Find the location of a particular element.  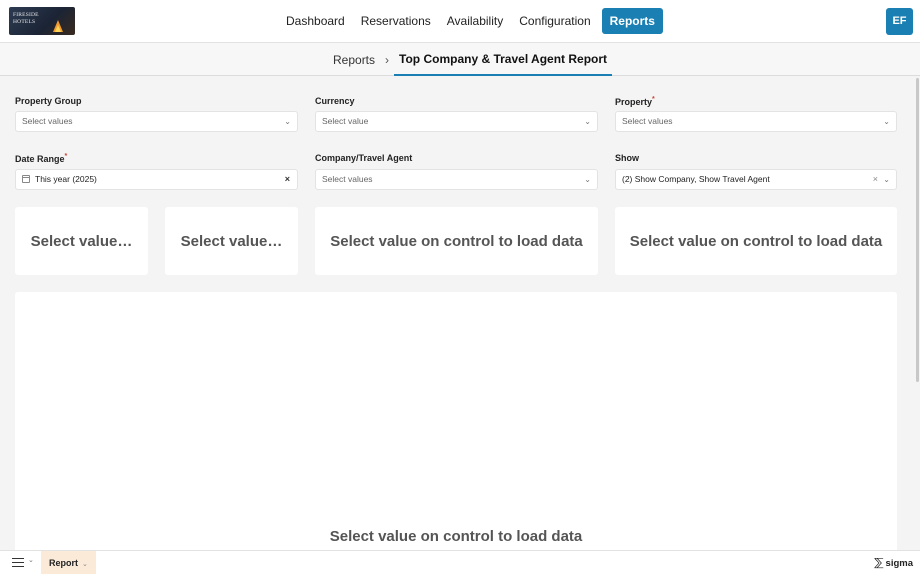

report-table-placeholder: Select value on control to load data is located at coordinates (456, 536).